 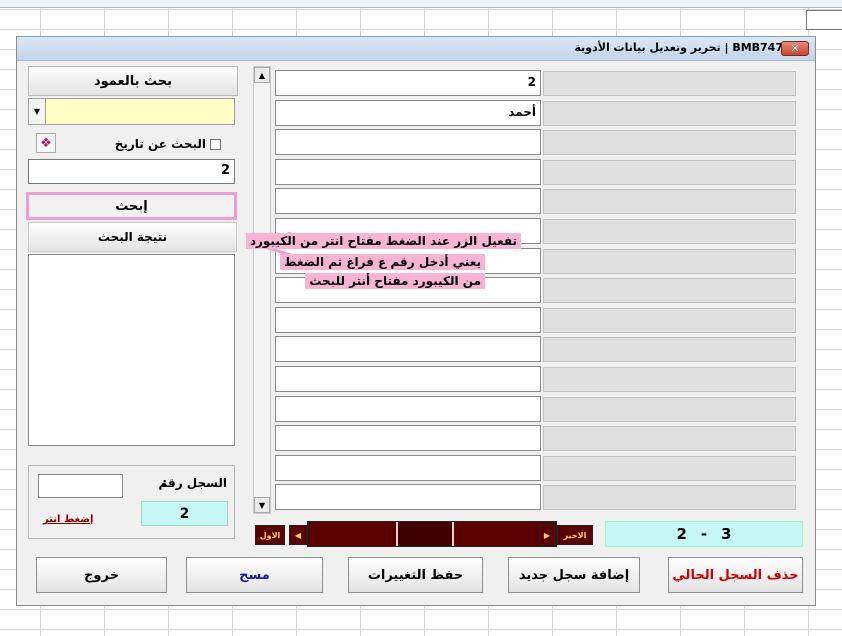 I want to click on record-navigator-track, so click(x=432, y=534).